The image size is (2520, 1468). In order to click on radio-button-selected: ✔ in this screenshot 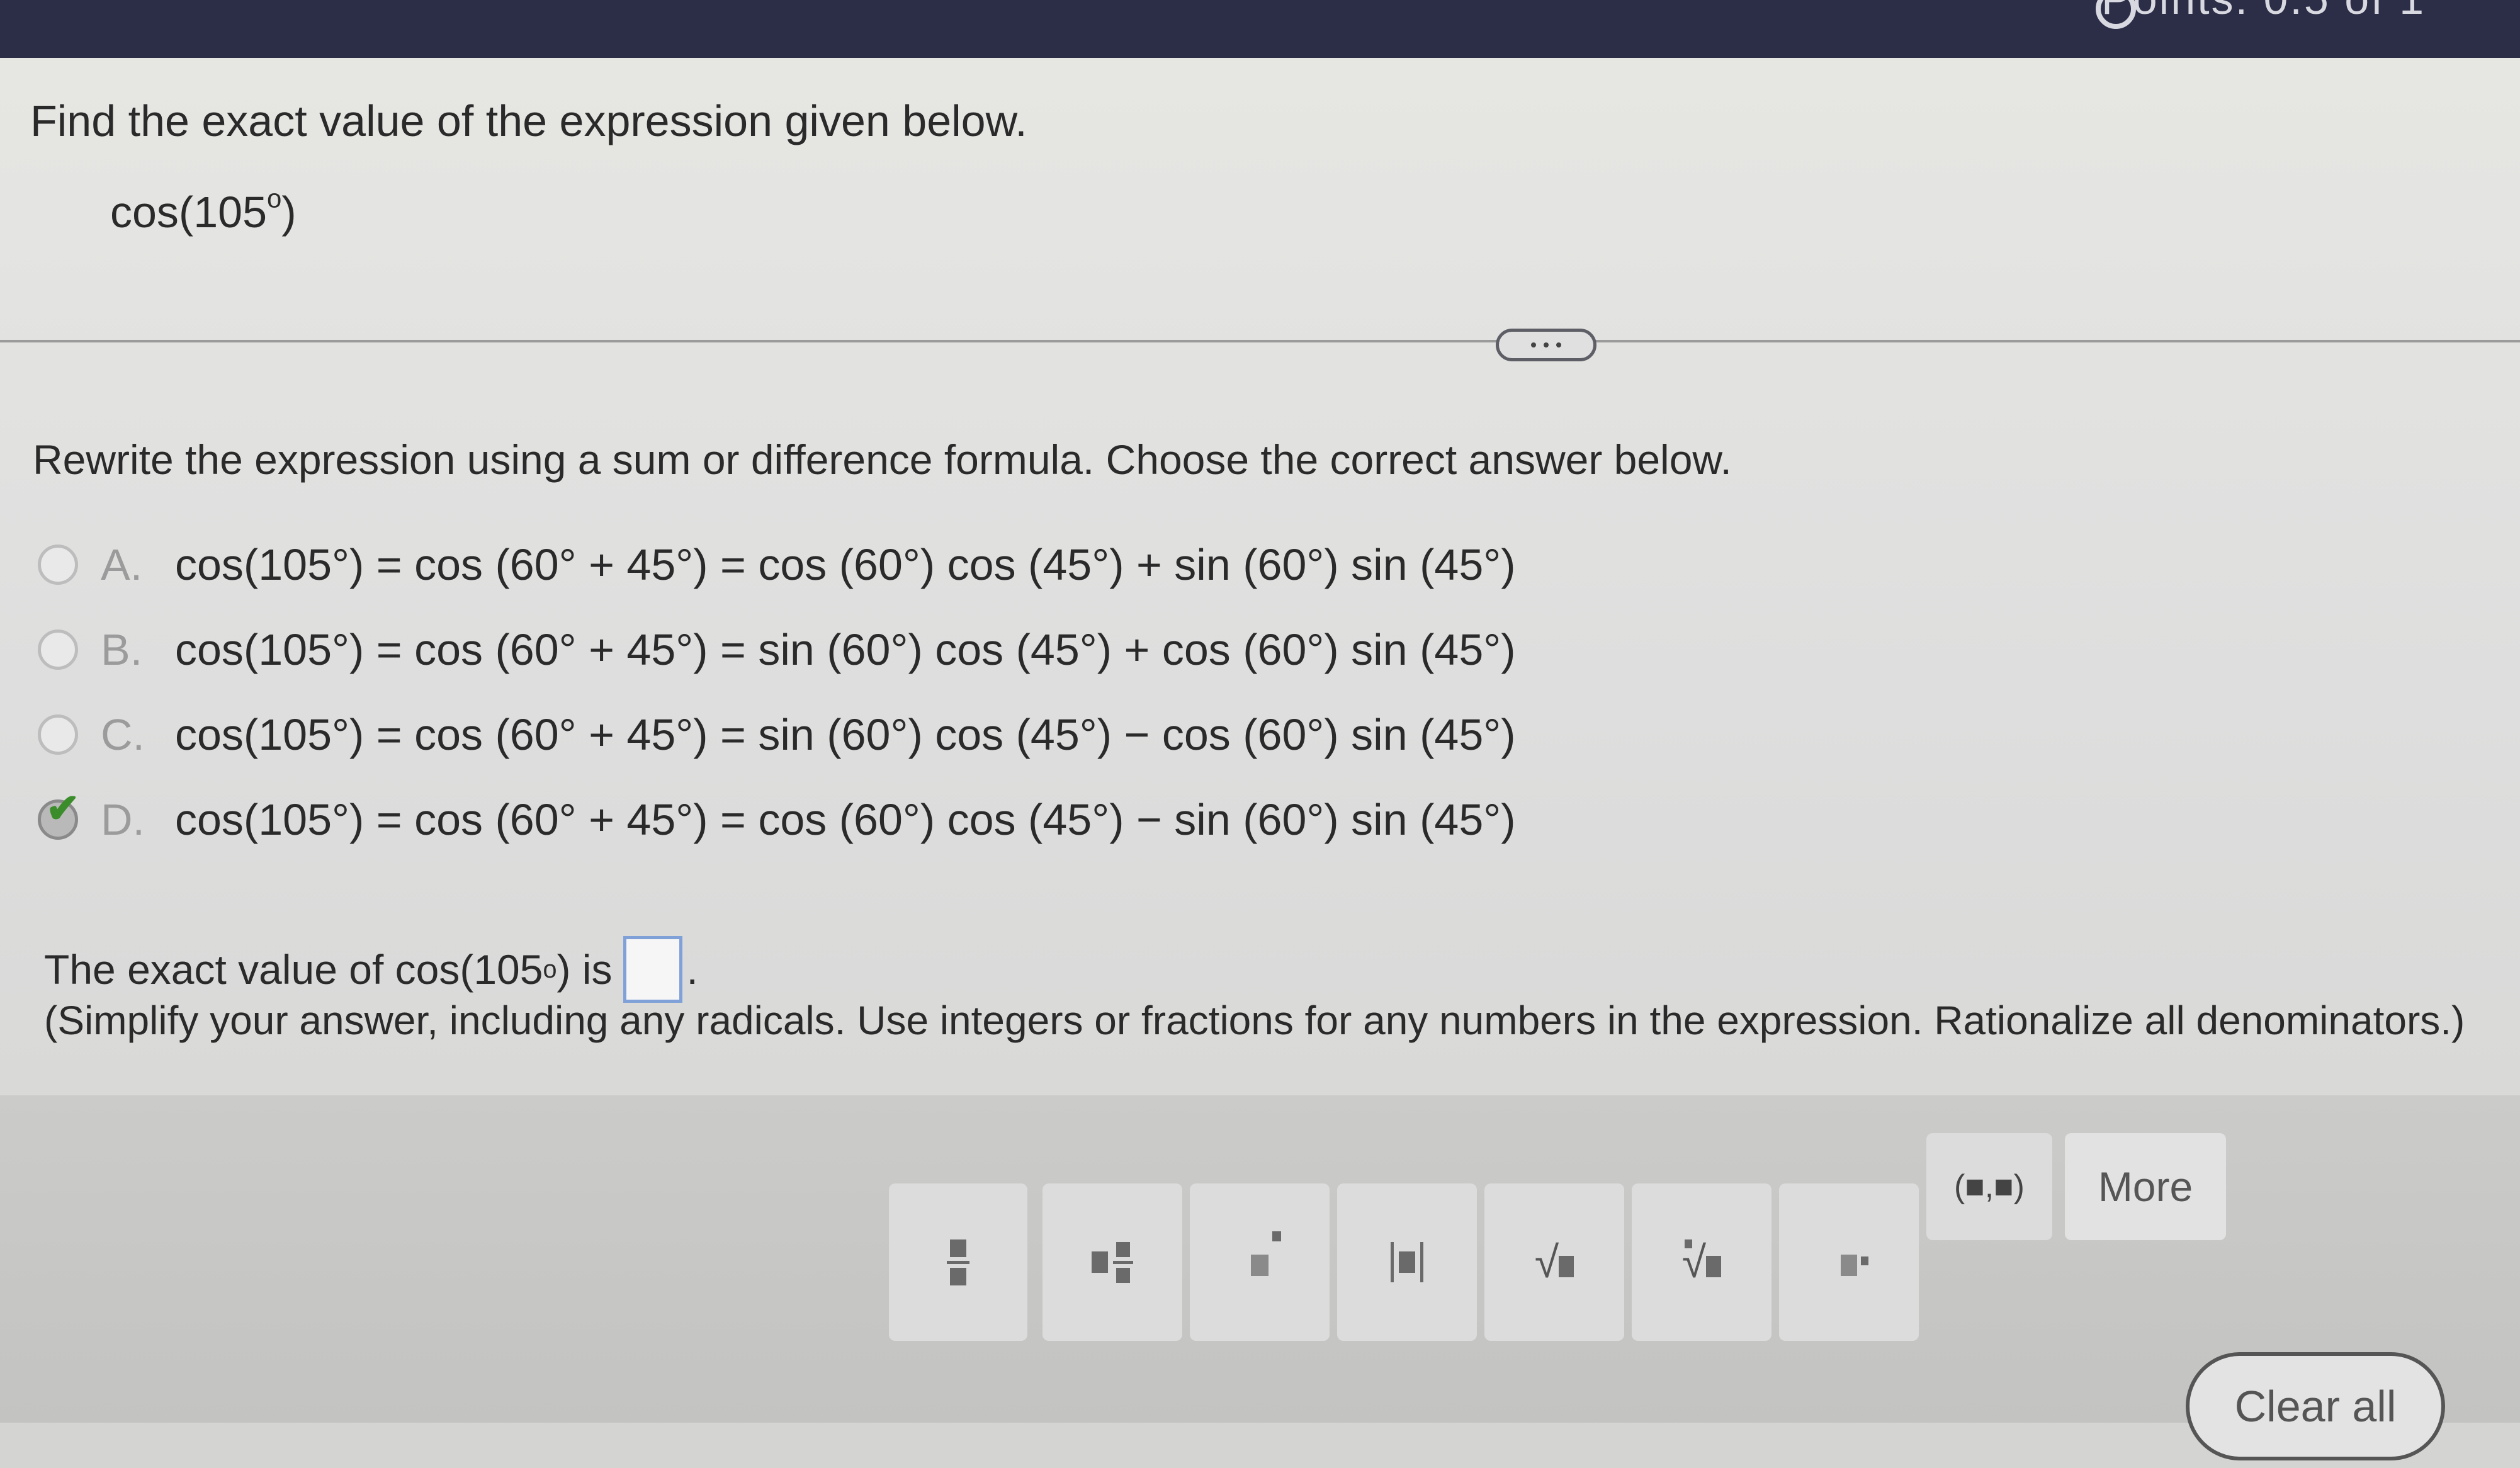, I will do `click(59, 813)`.